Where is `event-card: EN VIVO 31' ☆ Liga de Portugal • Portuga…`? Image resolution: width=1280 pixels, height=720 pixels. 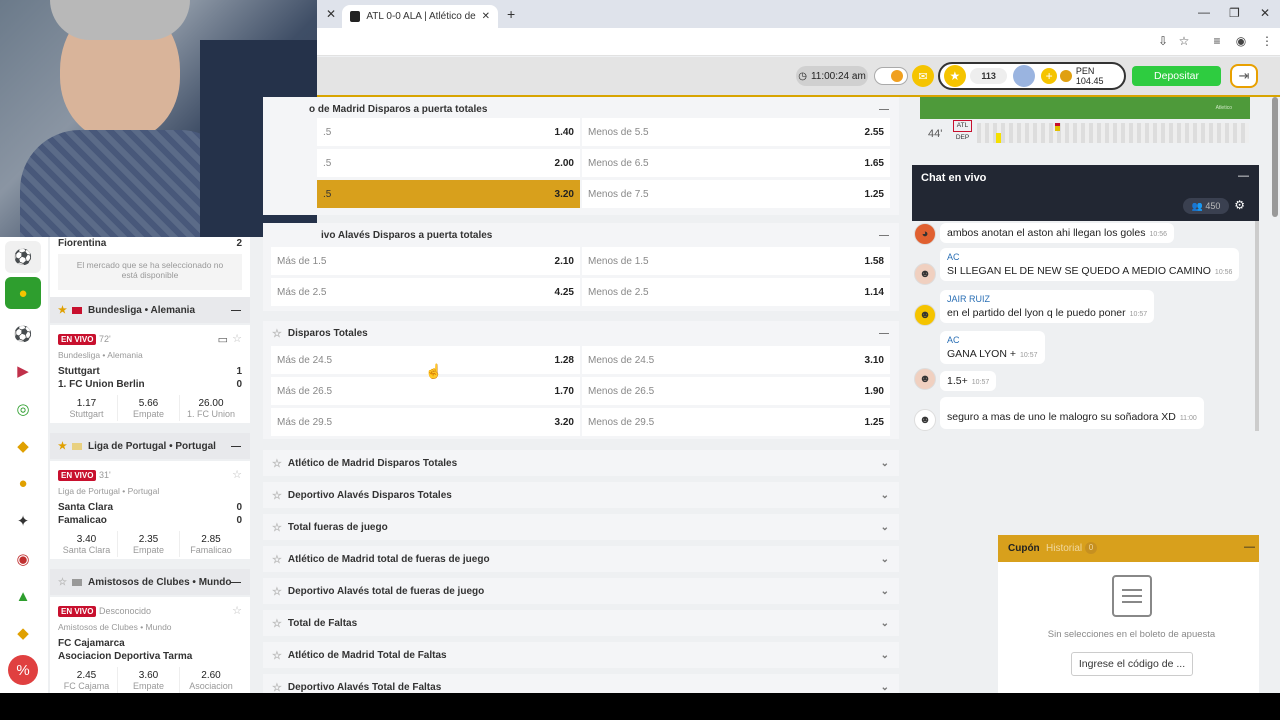
event-card: EN VIVO 31' ☆ Liga de Portugal • Portuga… is located at coordinates (150, 510).